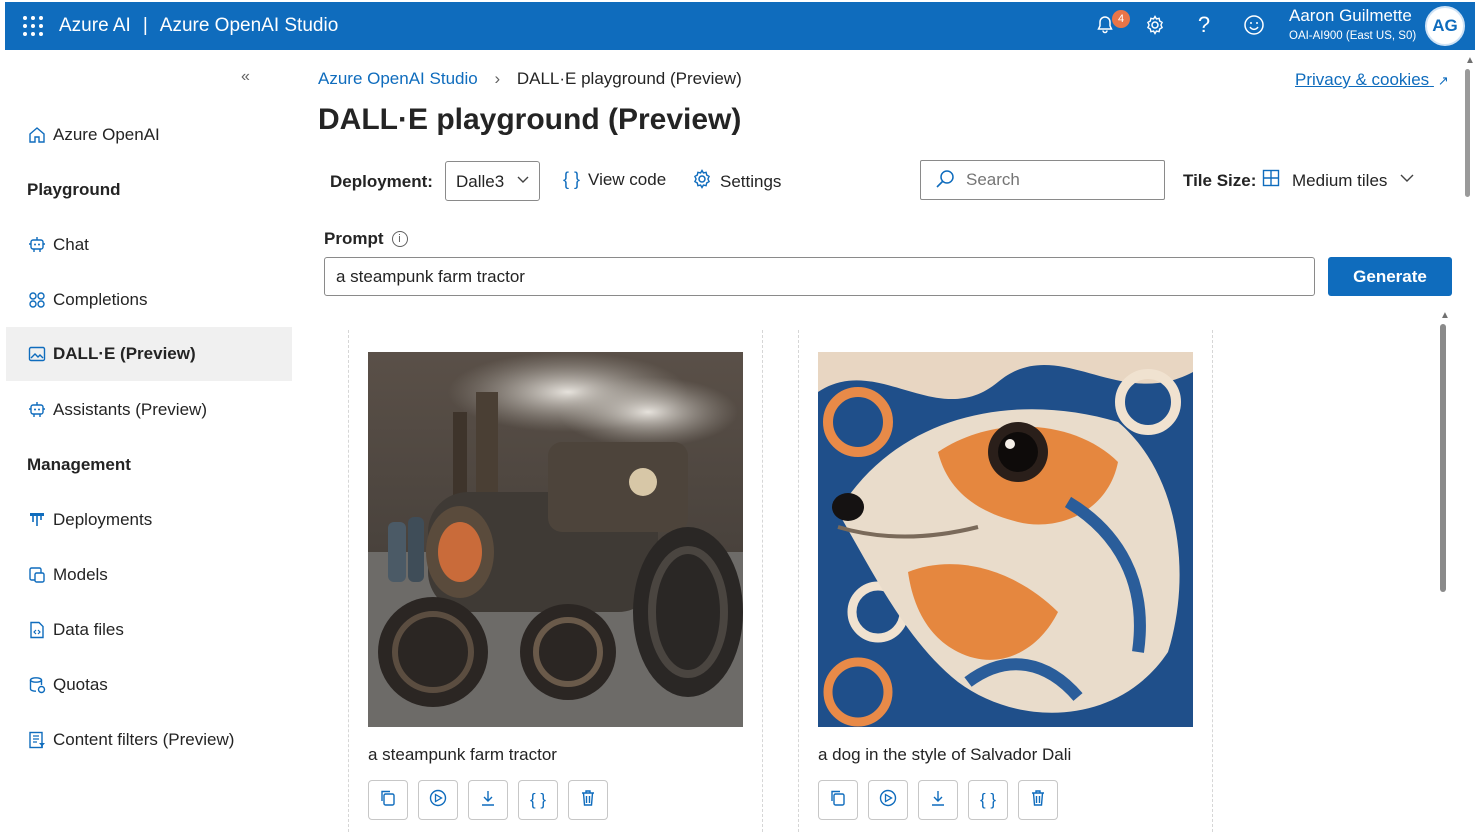  What do you see at coordinates (144, 739) in the screenshot?
I see `sidebar-item-label: Content filters (Preview)` at bounding box center [144, 739].